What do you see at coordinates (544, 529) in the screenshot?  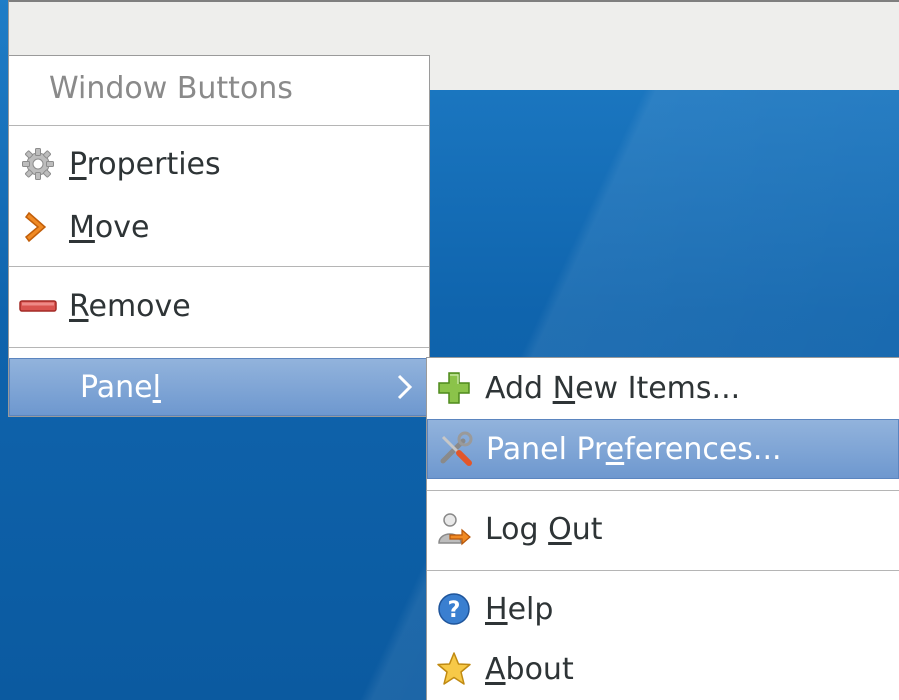 I see `submenu-item-label: Log Out` at bounding box center [544, 529].